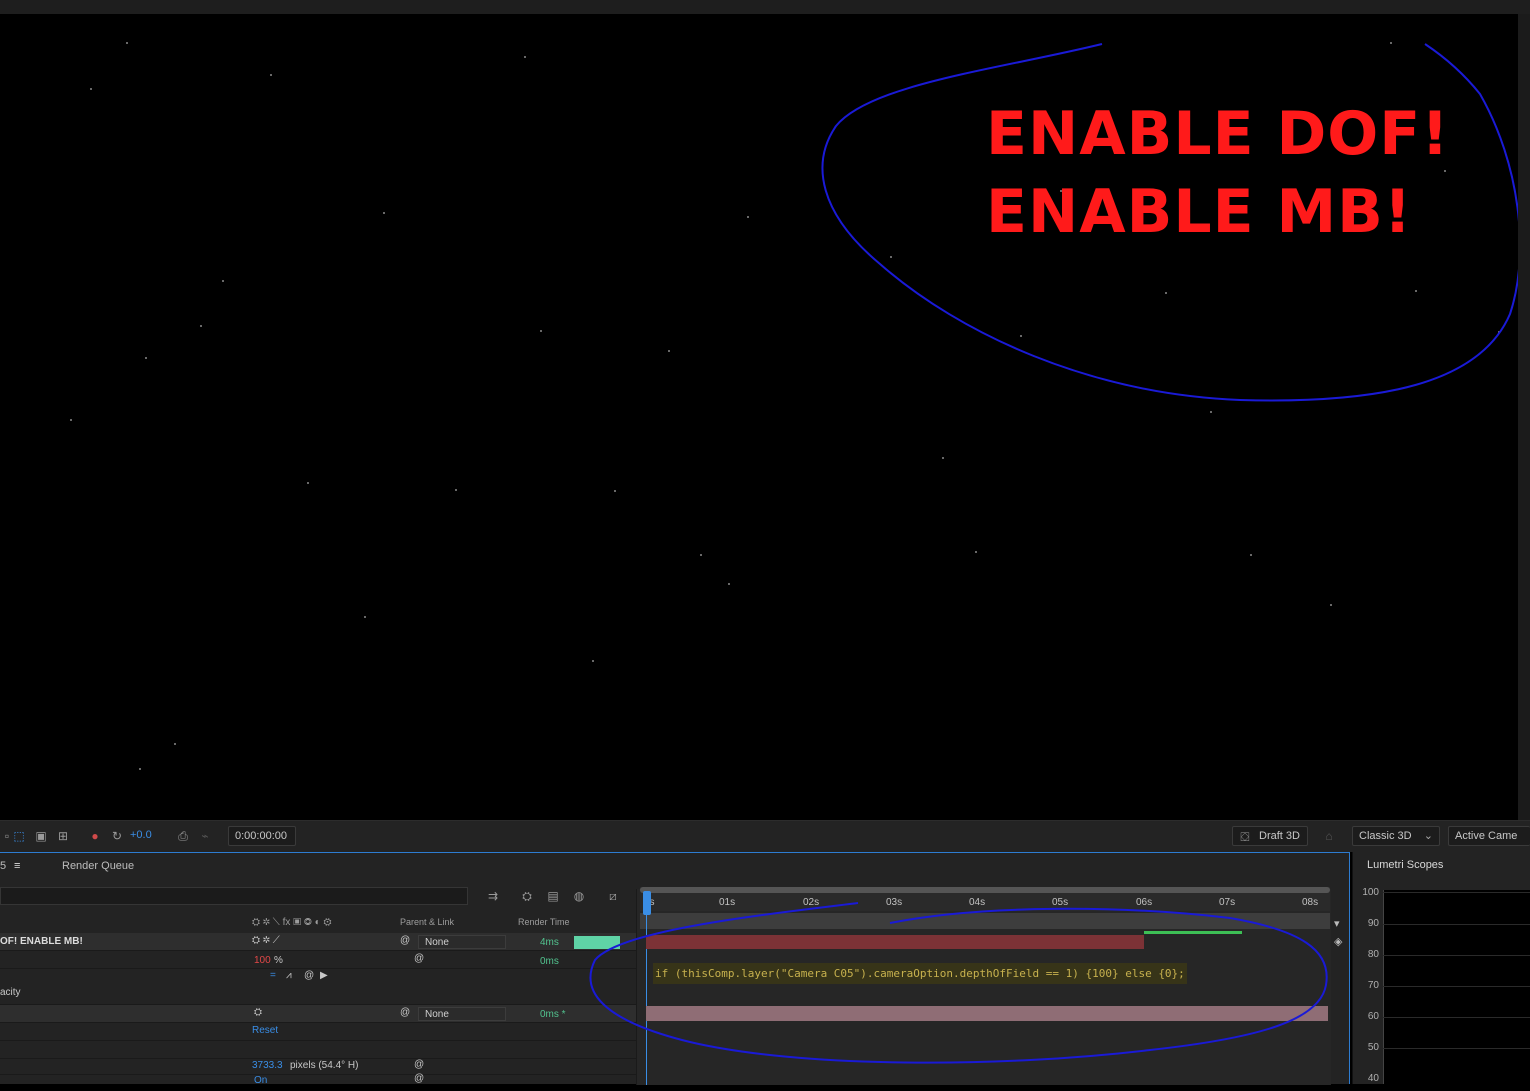  Describe the element at coordinates (262, 960) in the screenshot. I see `opacity-value: 100` at that location.